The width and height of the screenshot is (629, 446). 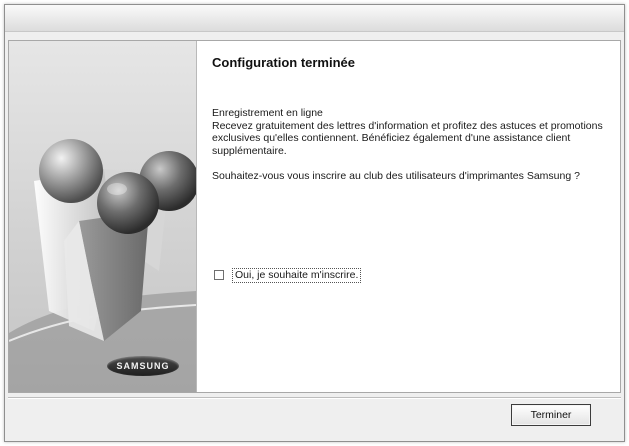 I want to click on register-checkbox, so click(x=219, y=275).